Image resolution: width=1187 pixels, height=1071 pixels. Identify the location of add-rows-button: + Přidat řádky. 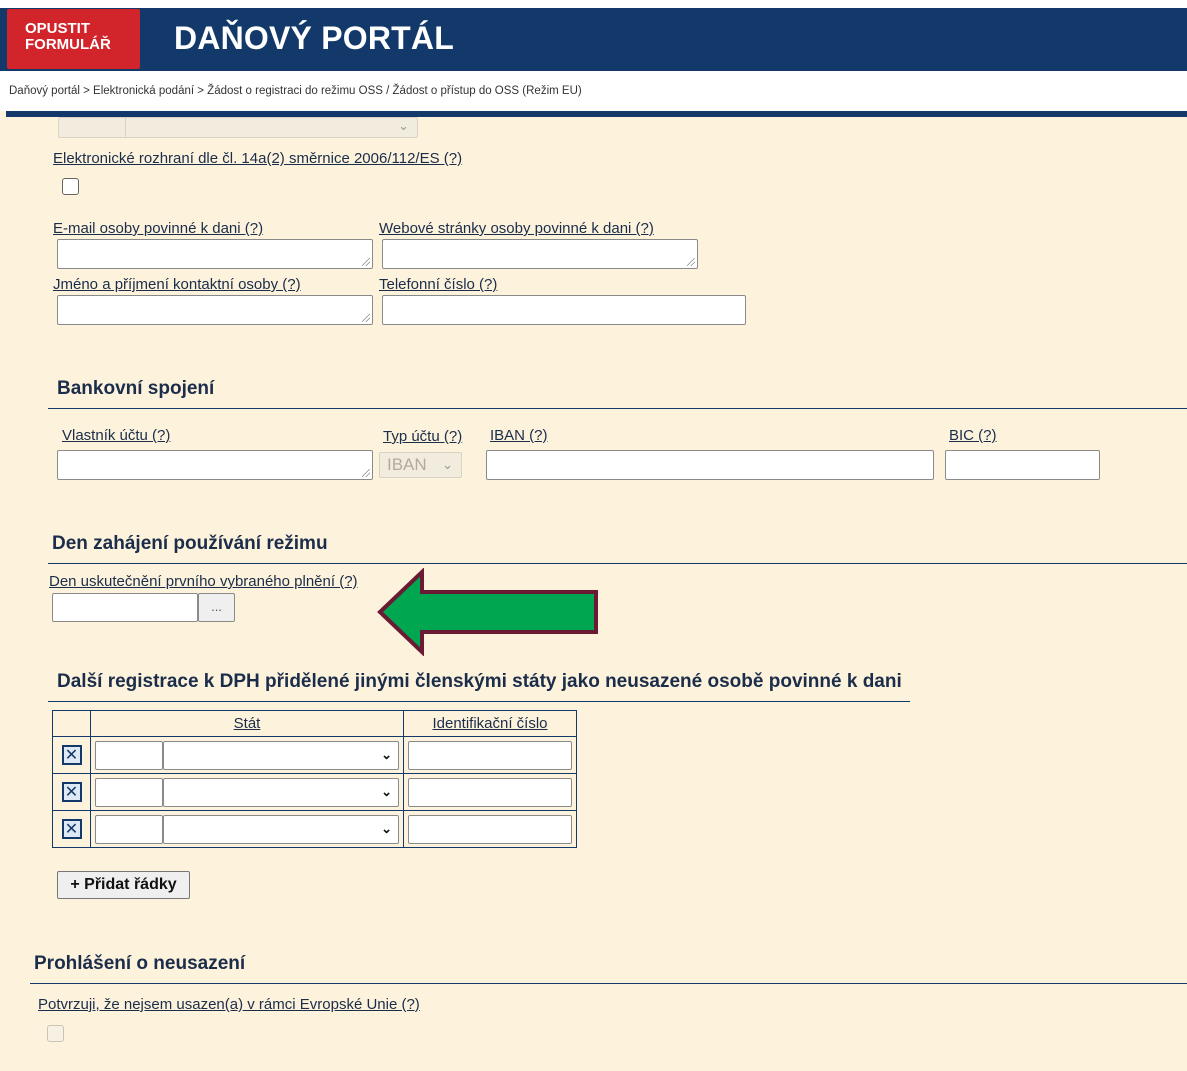
(123, 885).